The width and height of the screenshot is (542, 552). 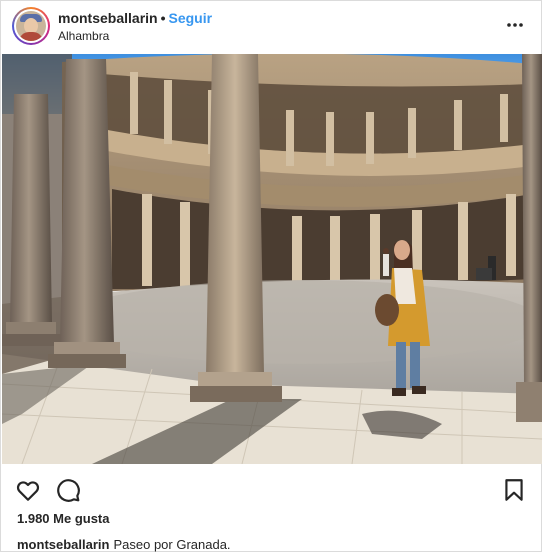 I want to click on location-link: Alhambra, so click(x=83, y=36).